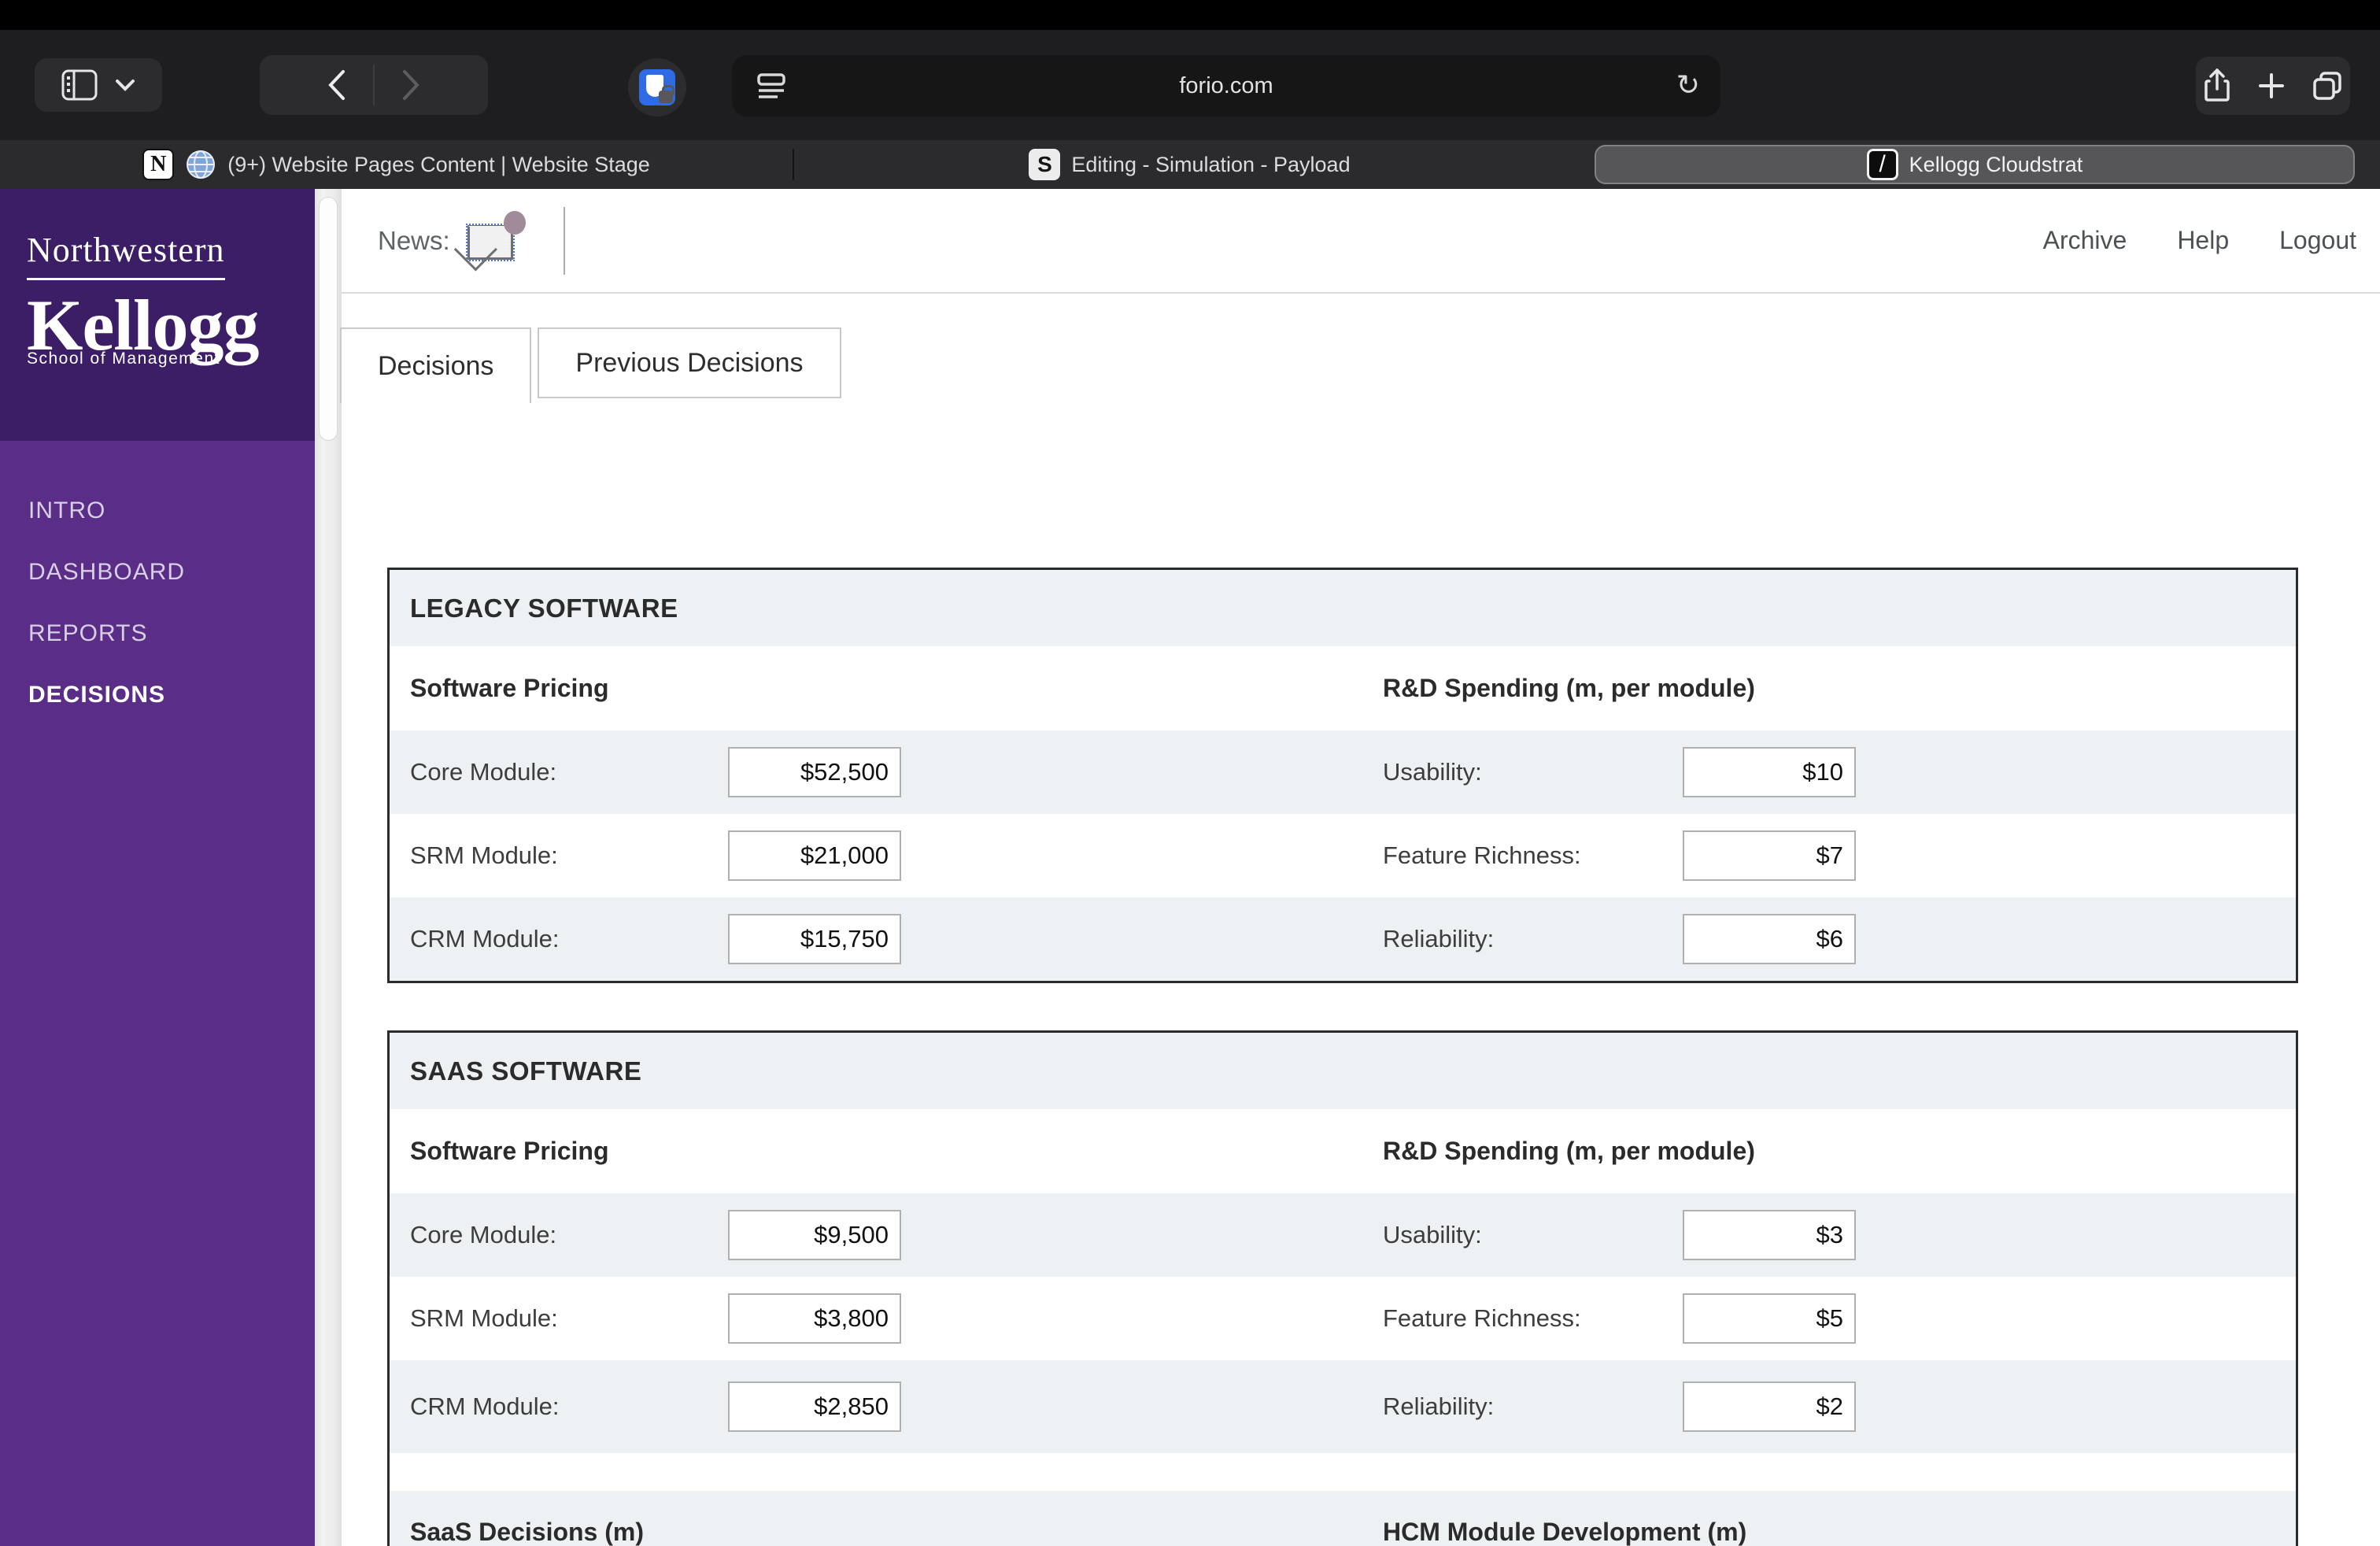  I want to click on sidebar-nav: INTRO DASHBOARD REPORTS DECISIONS, so click(157, 583).